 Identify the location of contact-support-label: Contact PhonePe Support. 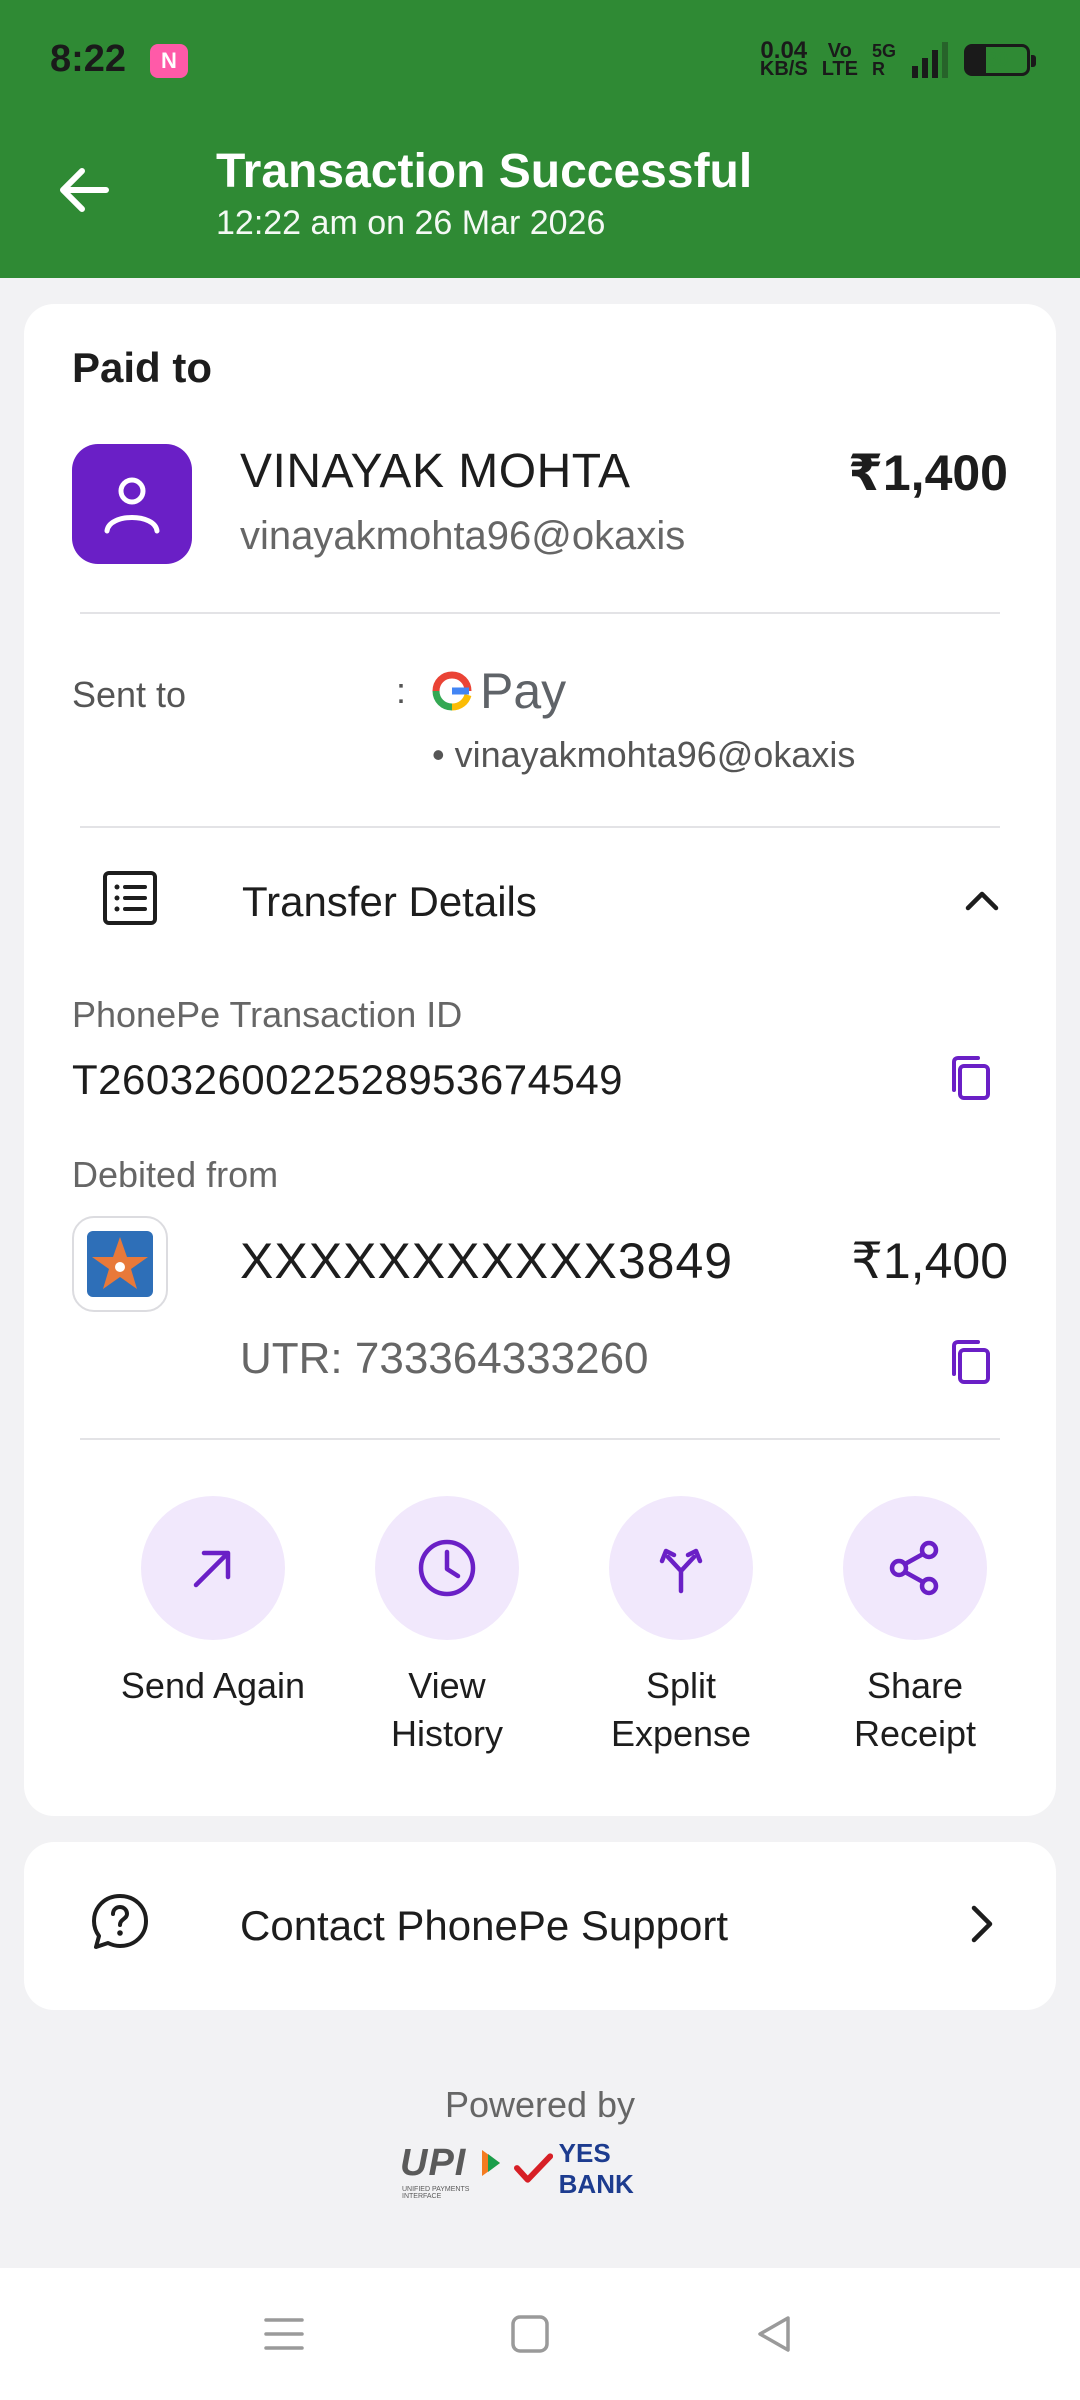
(484, 1925).